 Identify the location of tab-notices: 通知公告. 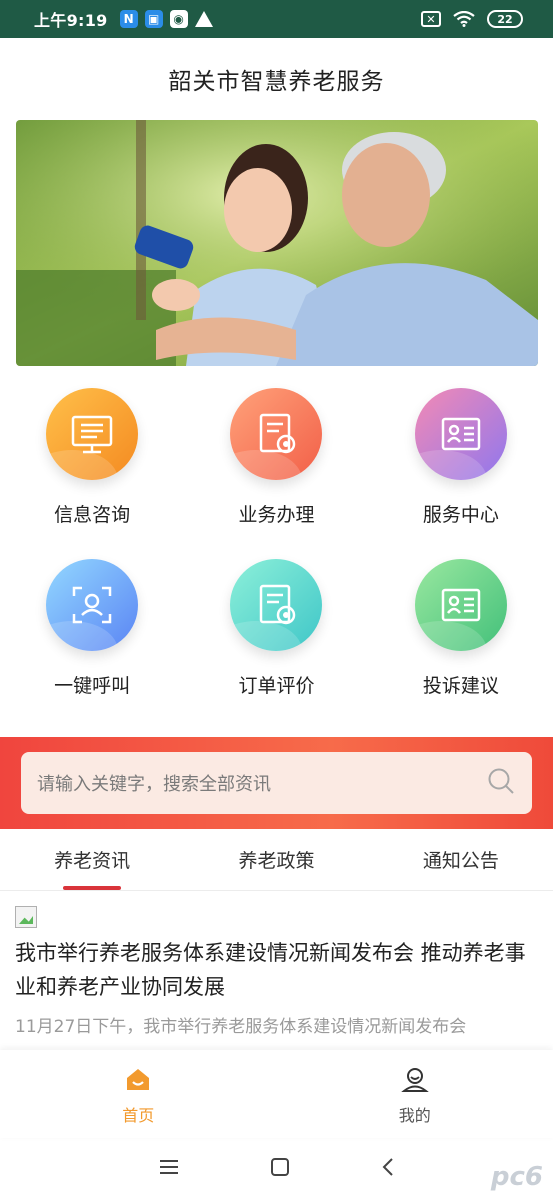
(461, 859).